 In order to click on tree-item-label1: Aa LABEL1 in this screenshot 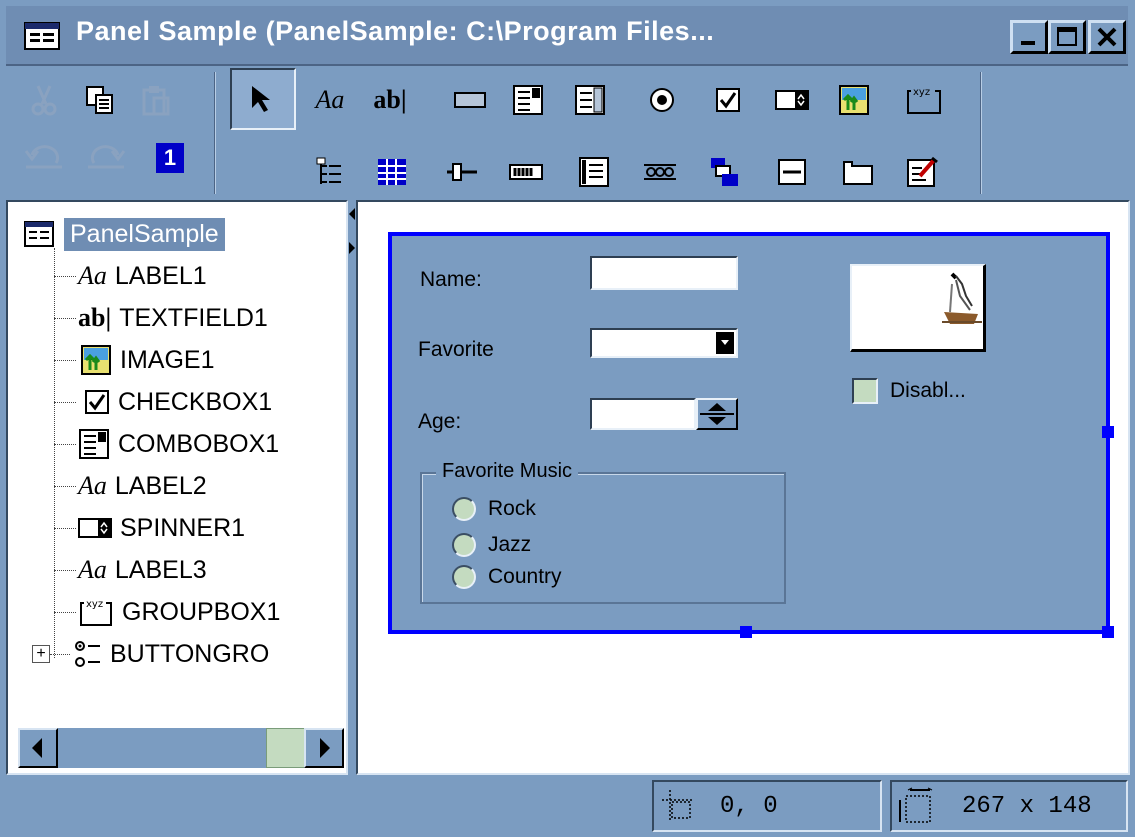, I will do `click(130, 276)`.